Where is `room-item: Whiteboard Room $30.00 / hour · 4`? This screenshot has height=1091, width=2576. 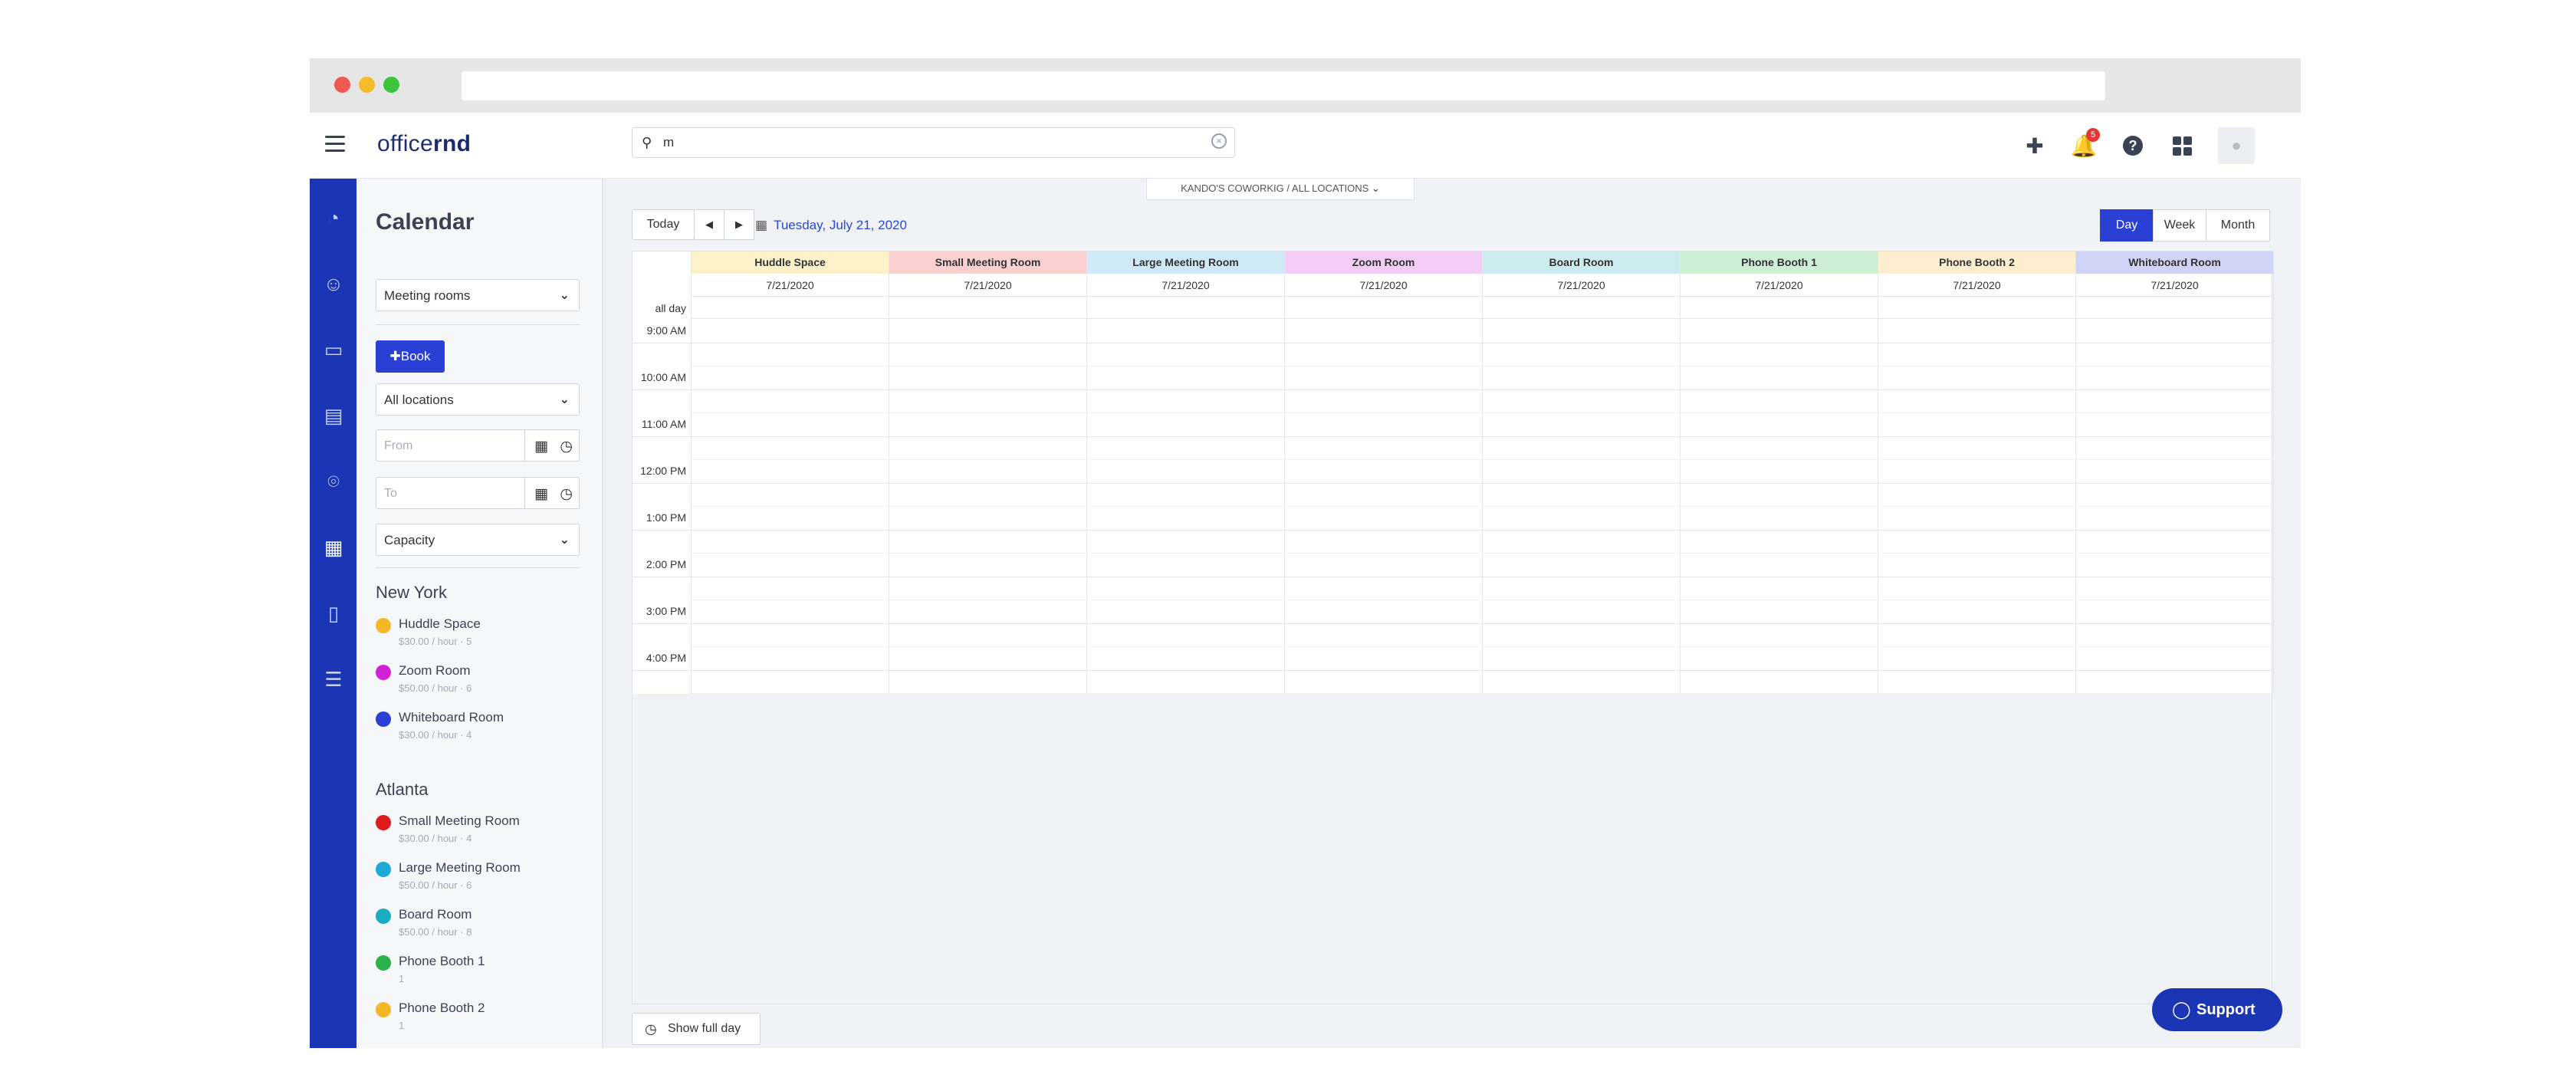
room-item: Whiteboard Room $30.00 / hour · 4 is located at coordinates (479, 730).